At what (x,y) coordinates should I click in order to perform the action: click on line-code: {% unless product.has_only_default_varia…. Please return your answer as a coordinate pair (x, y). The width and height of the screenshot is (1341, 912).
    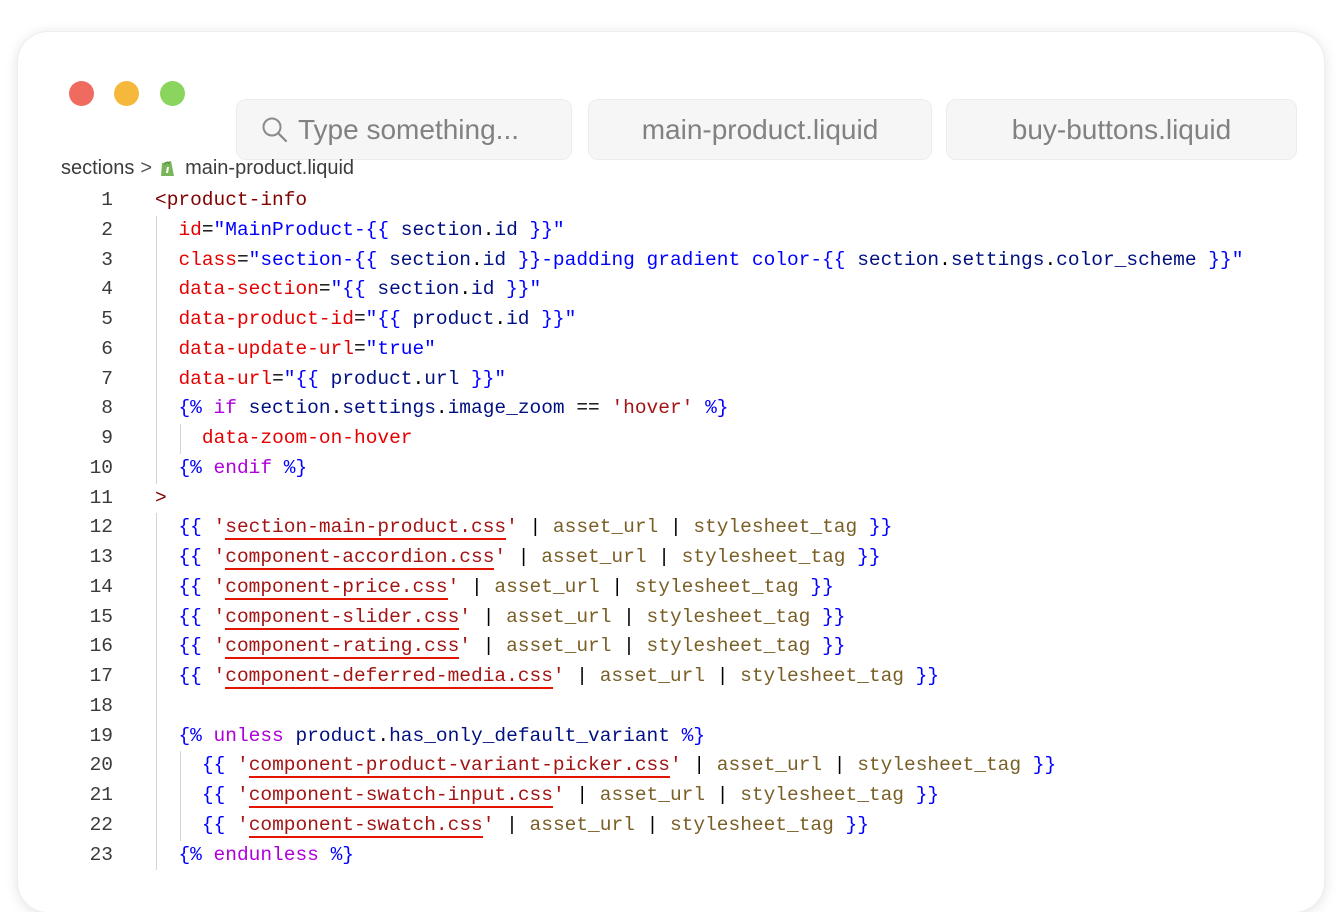
    Looking at the image, I should click on (441, 736).